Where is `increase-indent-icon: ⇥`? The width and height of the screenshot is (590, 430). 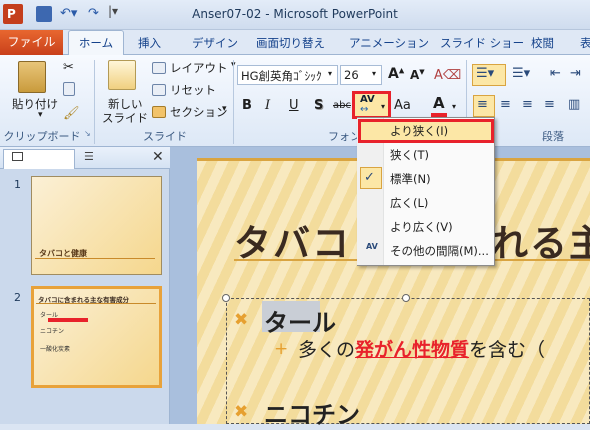 increase-indent-icon: ⇥ is located at coordinates (575, 73).